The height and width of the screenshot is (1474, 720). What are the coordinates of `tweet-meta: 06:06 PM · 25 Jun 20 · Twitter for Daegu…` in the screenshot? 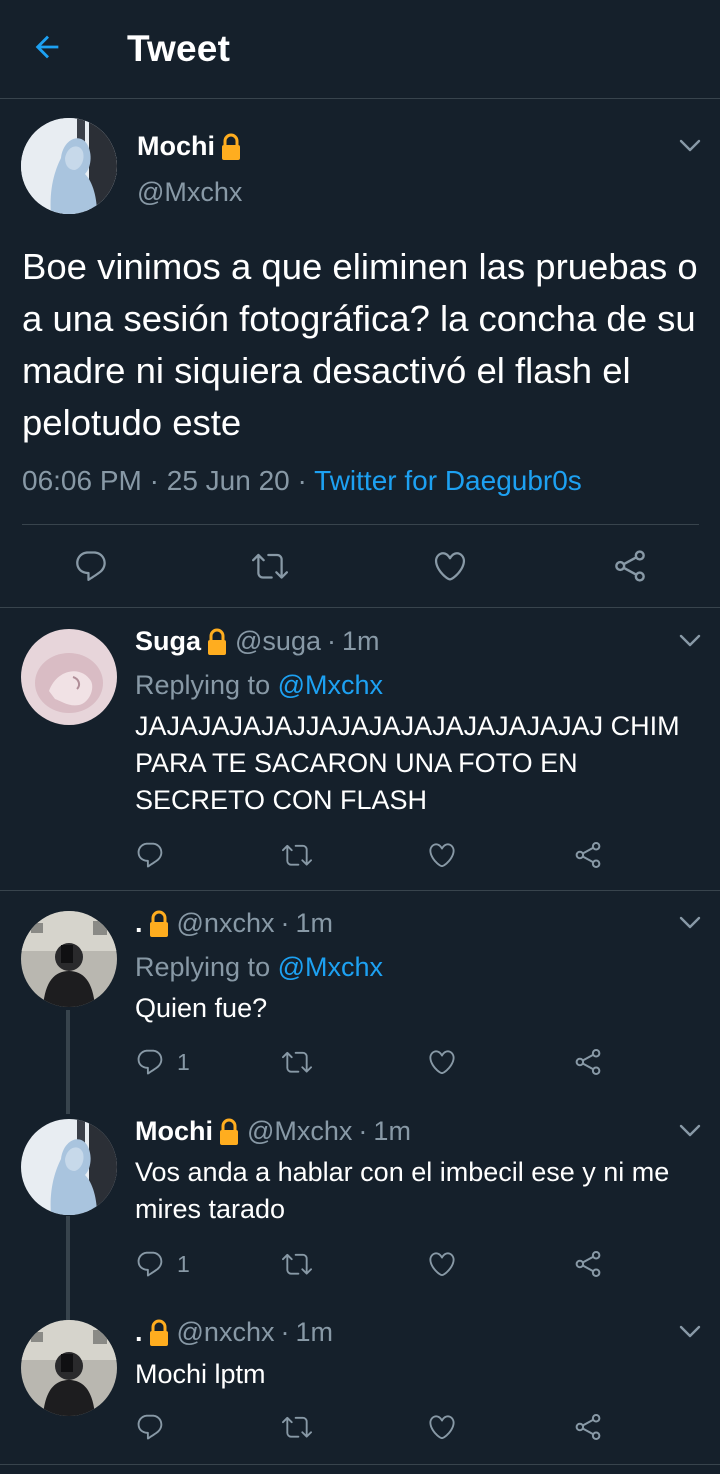 It's located at (302, 481).